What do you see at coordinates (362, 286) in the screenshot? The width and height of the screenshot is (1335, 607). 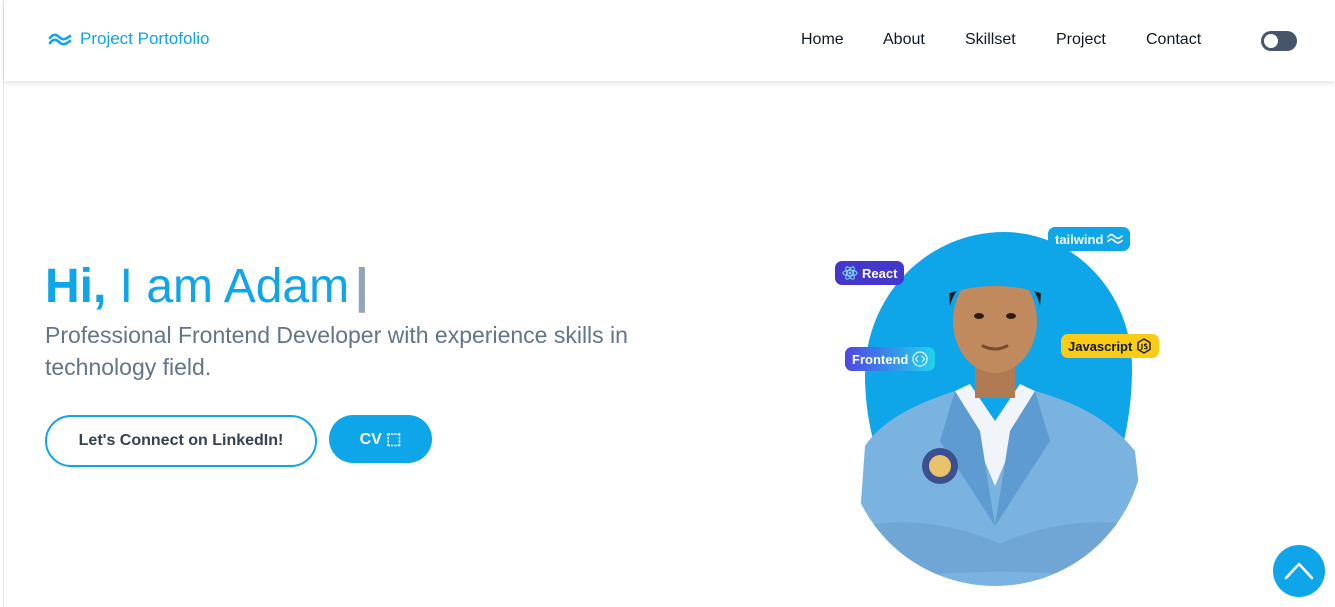 I see `typing-cursor: |` at bounding box center [362, 286].